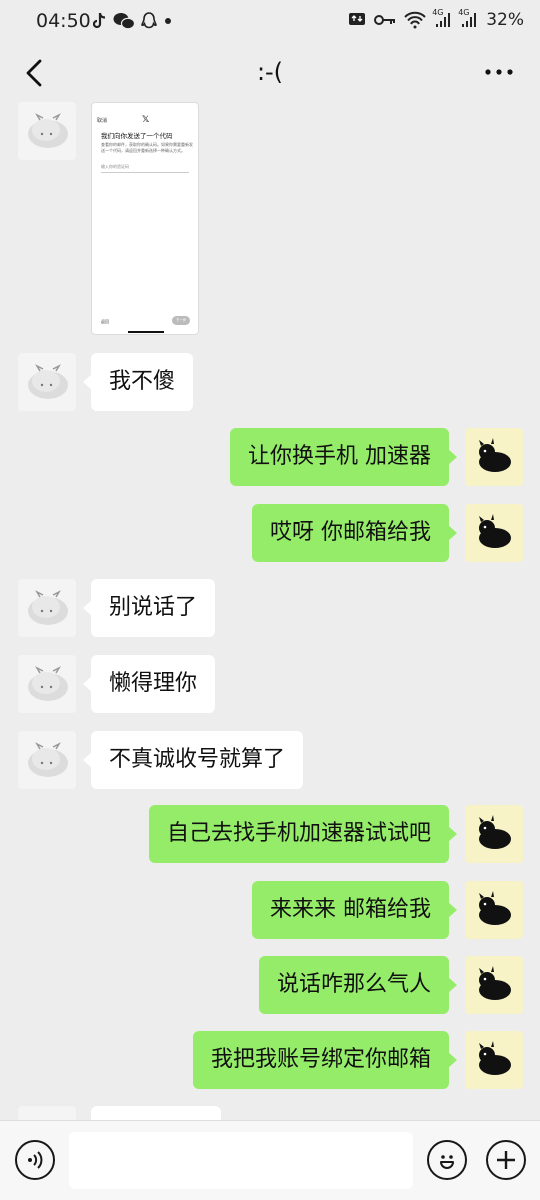 This screenshot has height=1200, width=540. I want to click on input-bar, so click(270, 1160).